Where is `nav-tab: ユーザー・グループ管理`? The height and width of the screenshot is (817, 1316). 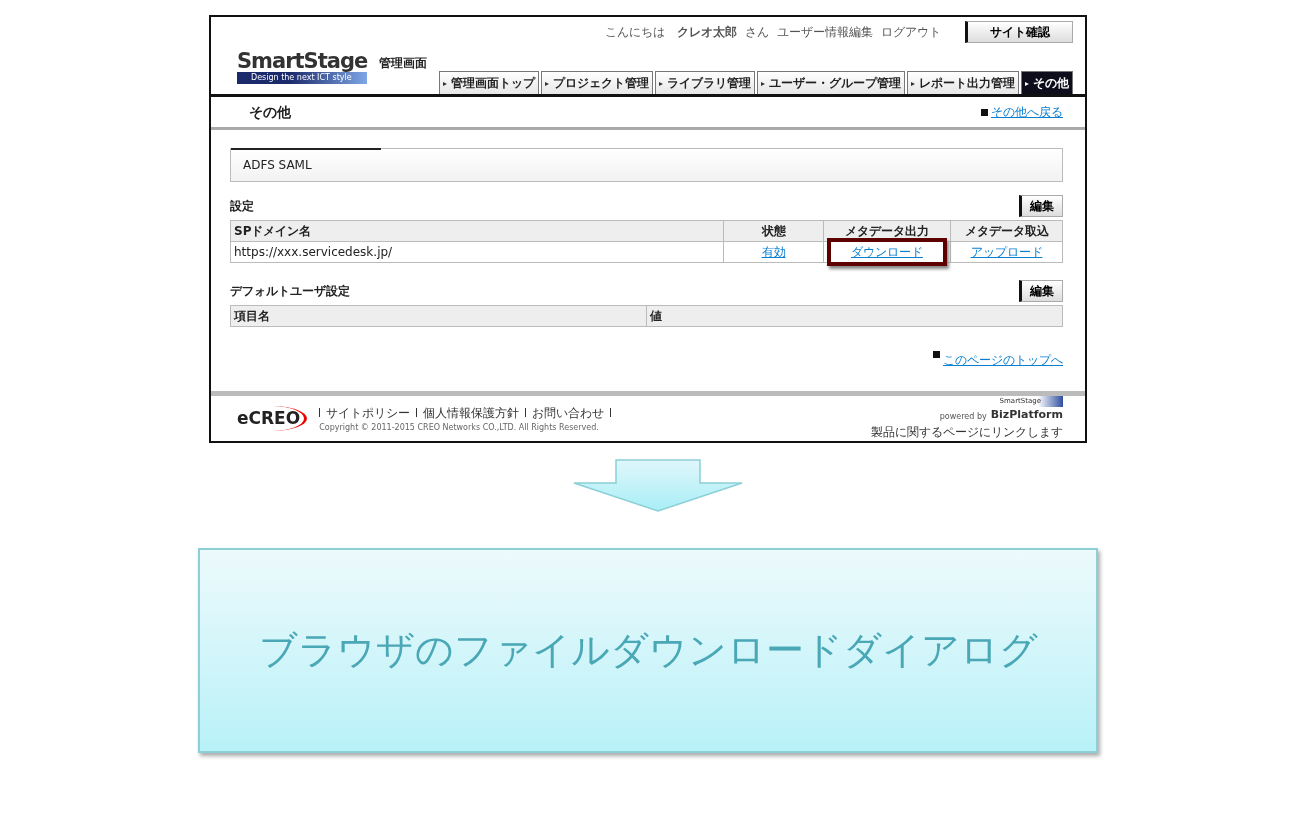
nav-tab: ユーザー・グループ管理 is located at coordinates (831, 82).